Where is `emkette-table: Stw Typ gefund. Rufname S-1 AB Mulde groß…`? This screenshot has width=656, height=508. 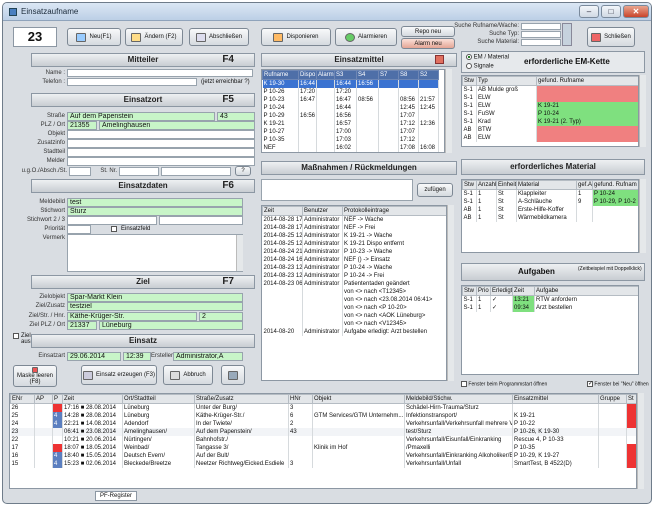
emkette-table: Stw Typ gefund. Rufname S-1 AB Mulde groß… is located at coordinates (550, 111).